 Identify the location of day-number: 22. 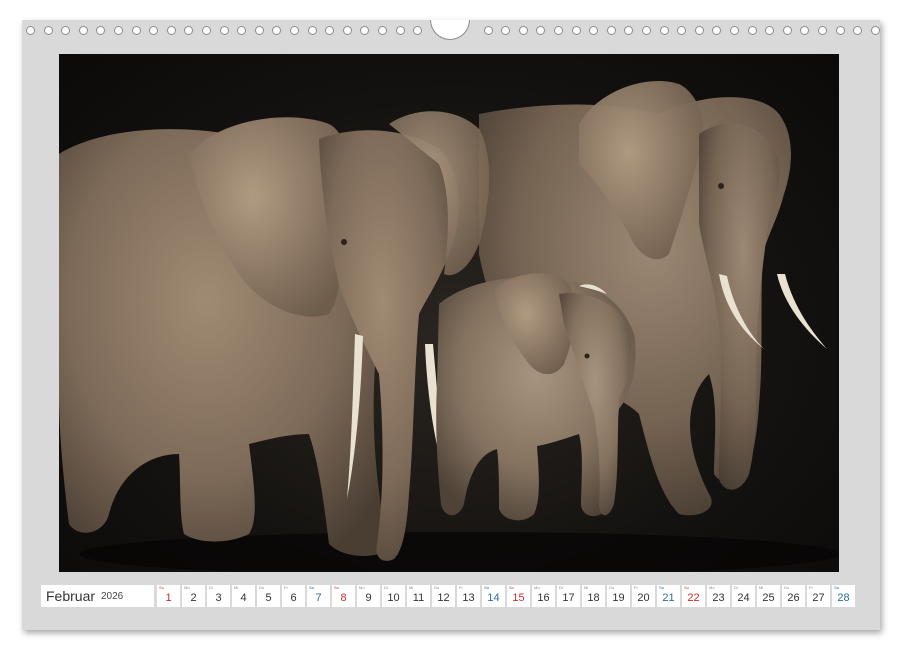
(693, 598).